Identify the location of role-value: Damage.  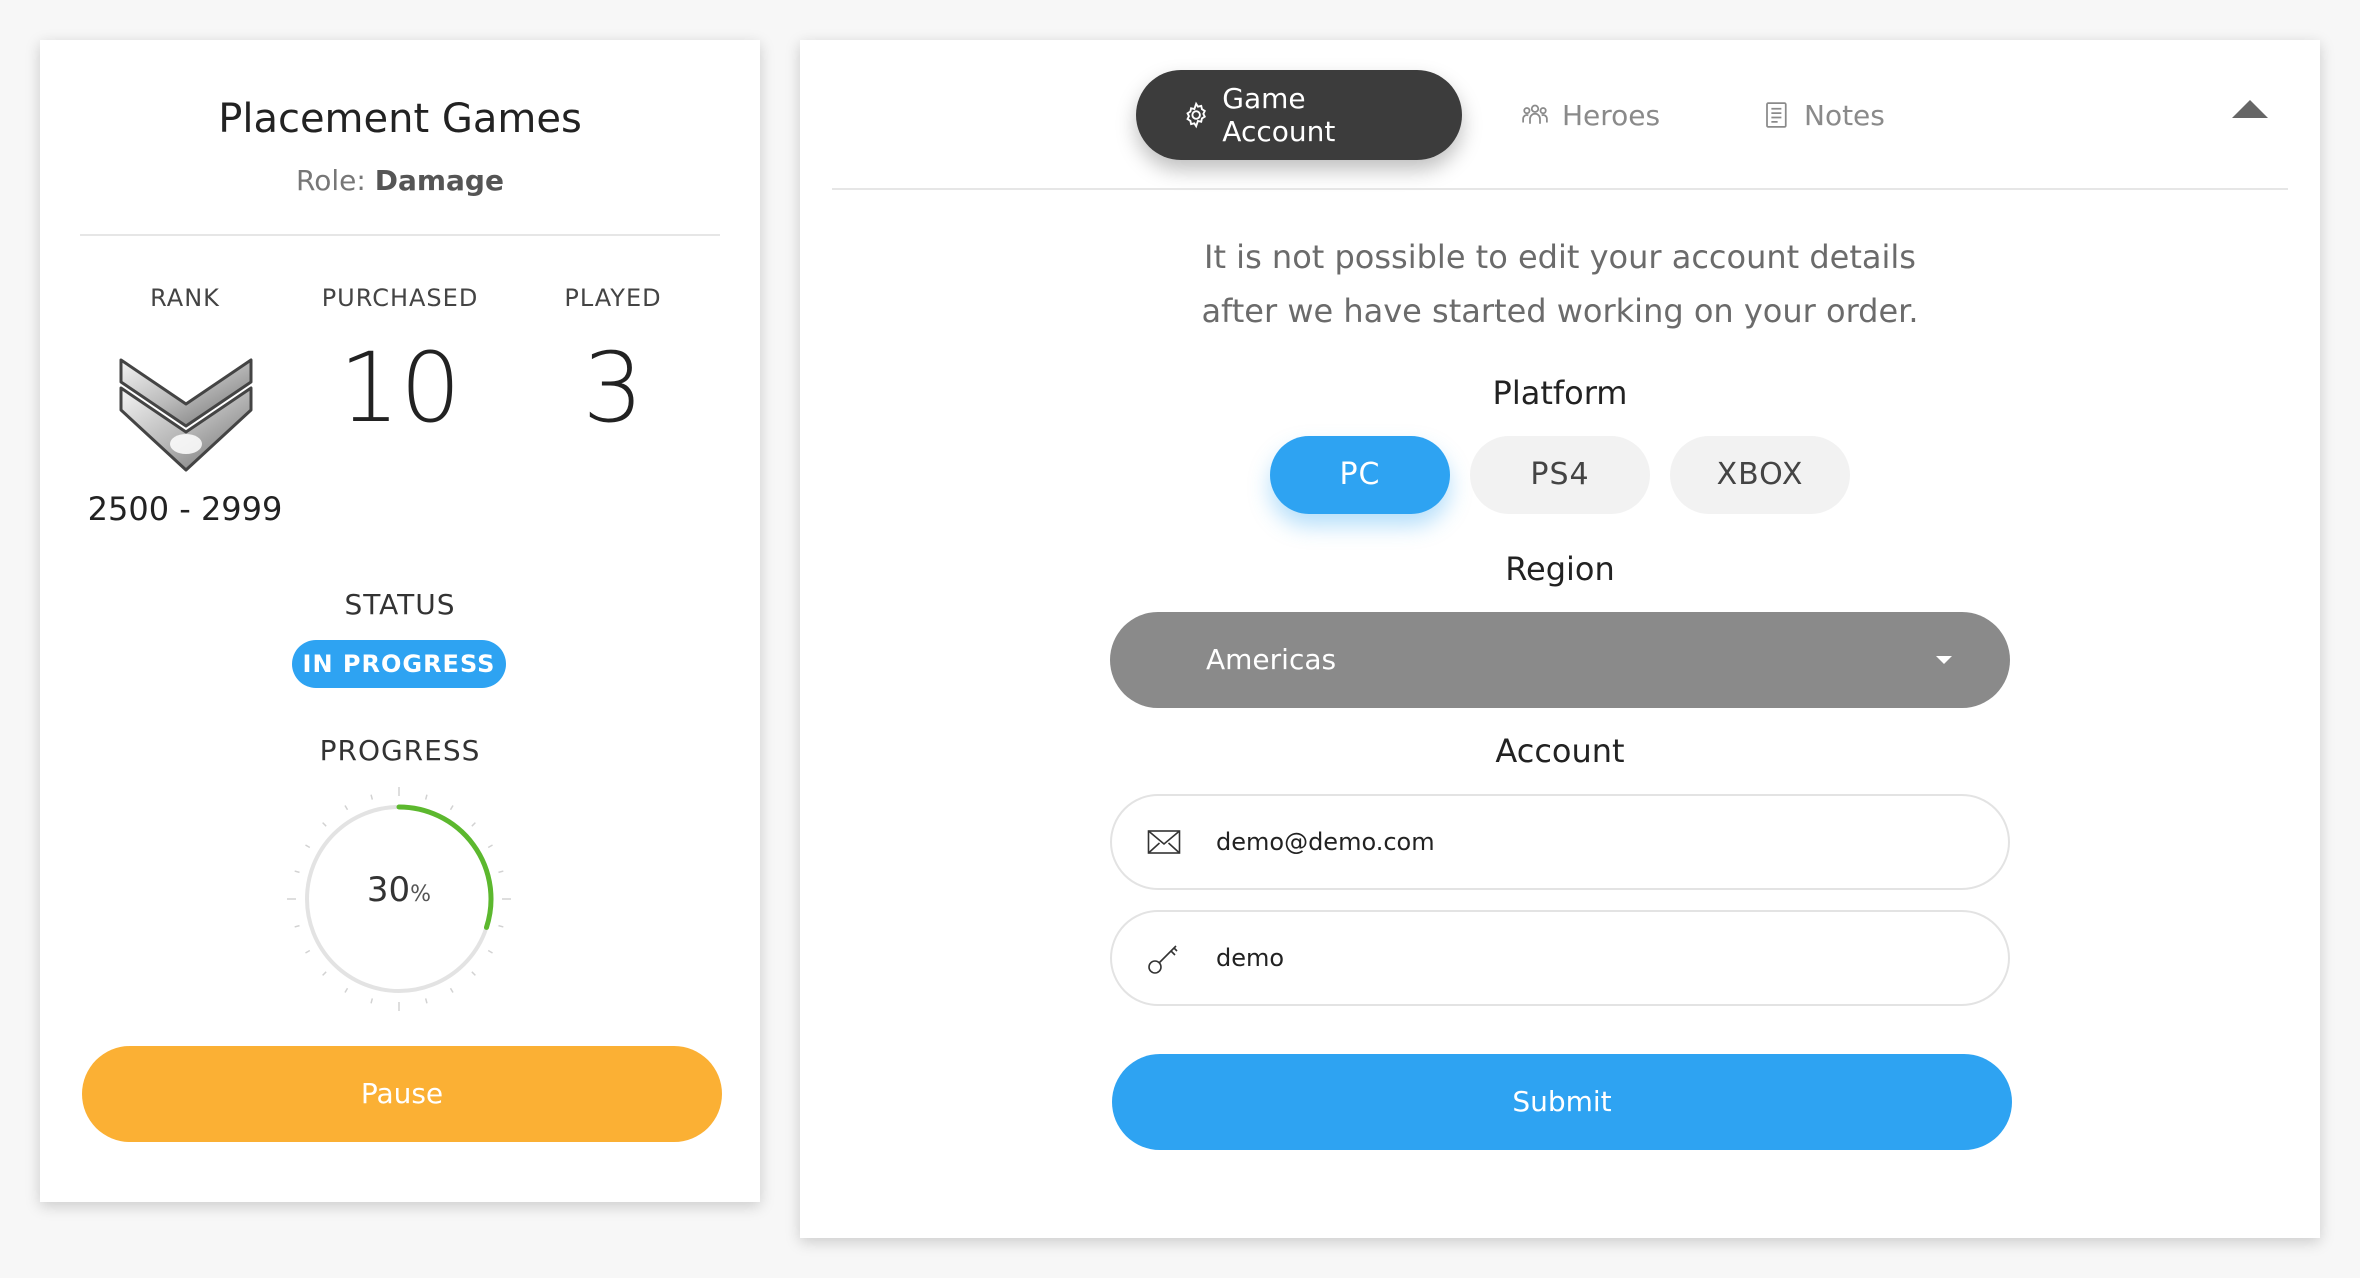
(439, 180).